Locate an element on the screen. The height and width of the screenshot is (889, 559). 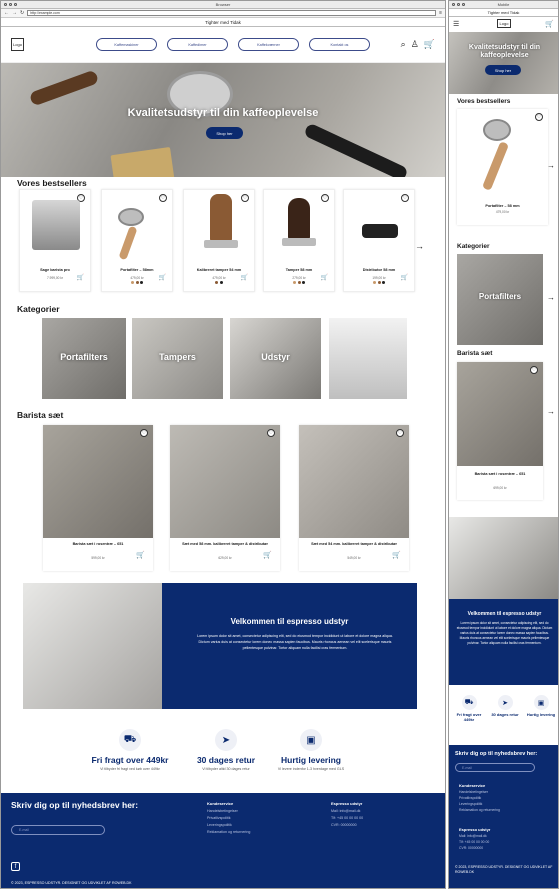
mobile-welcome-title: Velkommen til espresso udstyr is located at coordinates (504, 614).